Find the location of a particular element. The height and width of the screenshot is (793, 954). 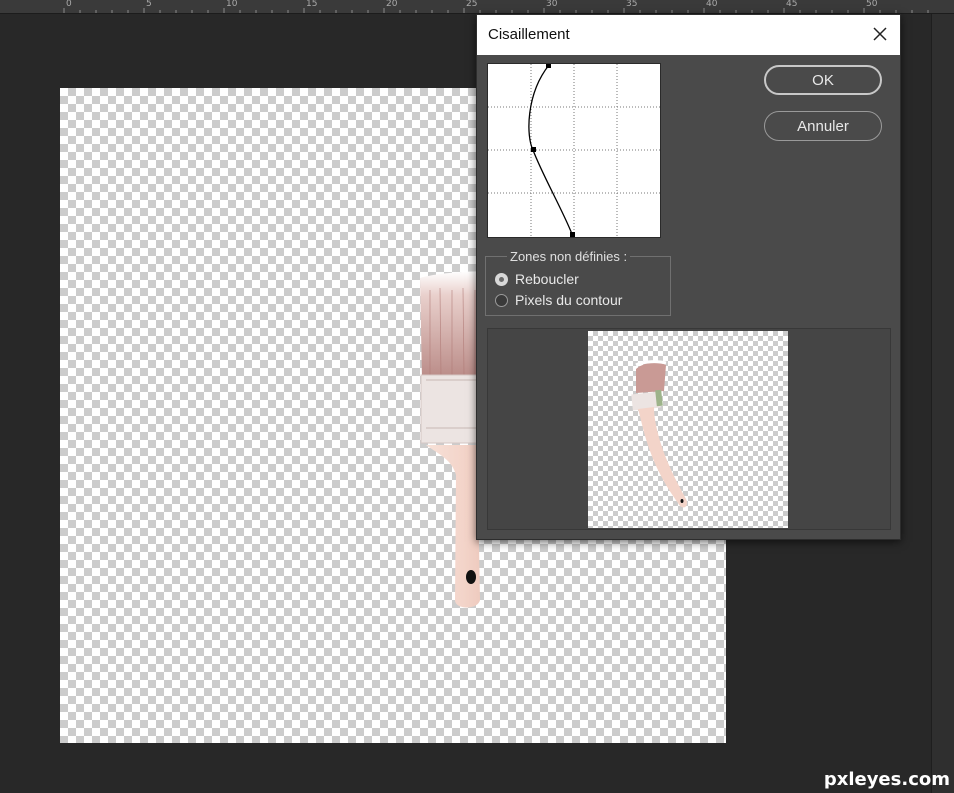

preview-panel is located at coordinates (689, 429).